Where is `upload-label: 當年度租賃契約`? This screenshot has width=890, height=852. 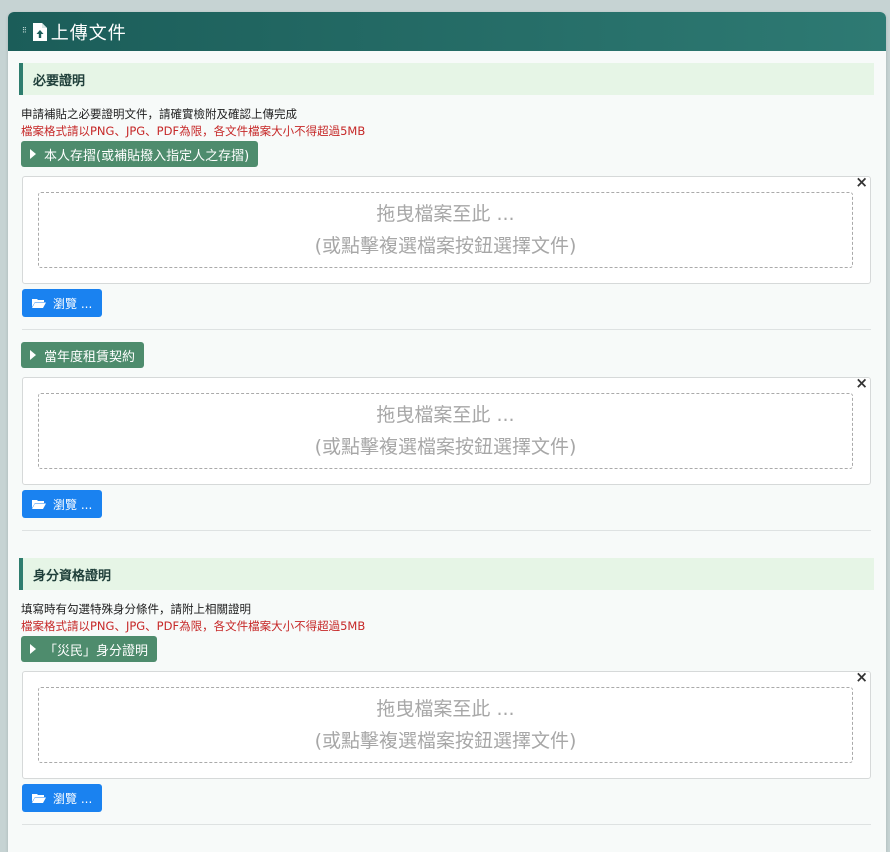
upload-label: 當年度租賃契約 is located at coordinates (90, 357).